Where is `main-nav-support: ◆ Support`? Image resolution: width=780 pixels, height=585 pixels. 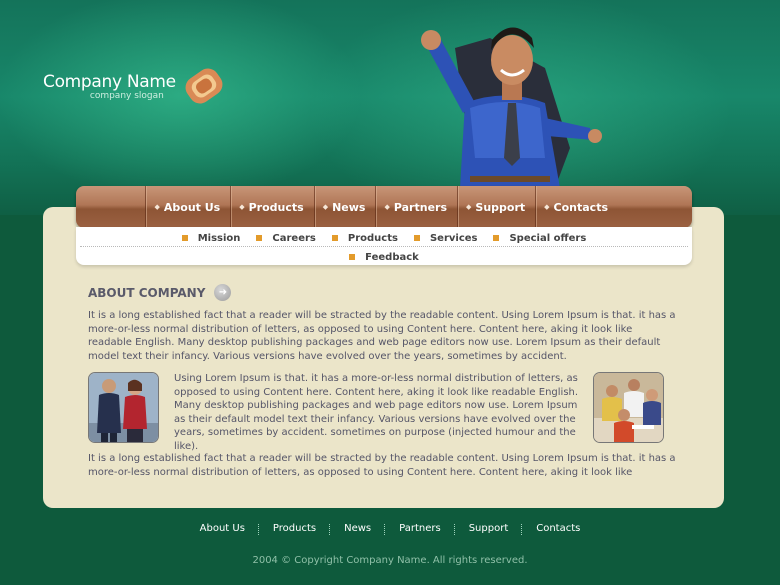
main-nav-support: ◆ Support is located at coordinates (496, 207).